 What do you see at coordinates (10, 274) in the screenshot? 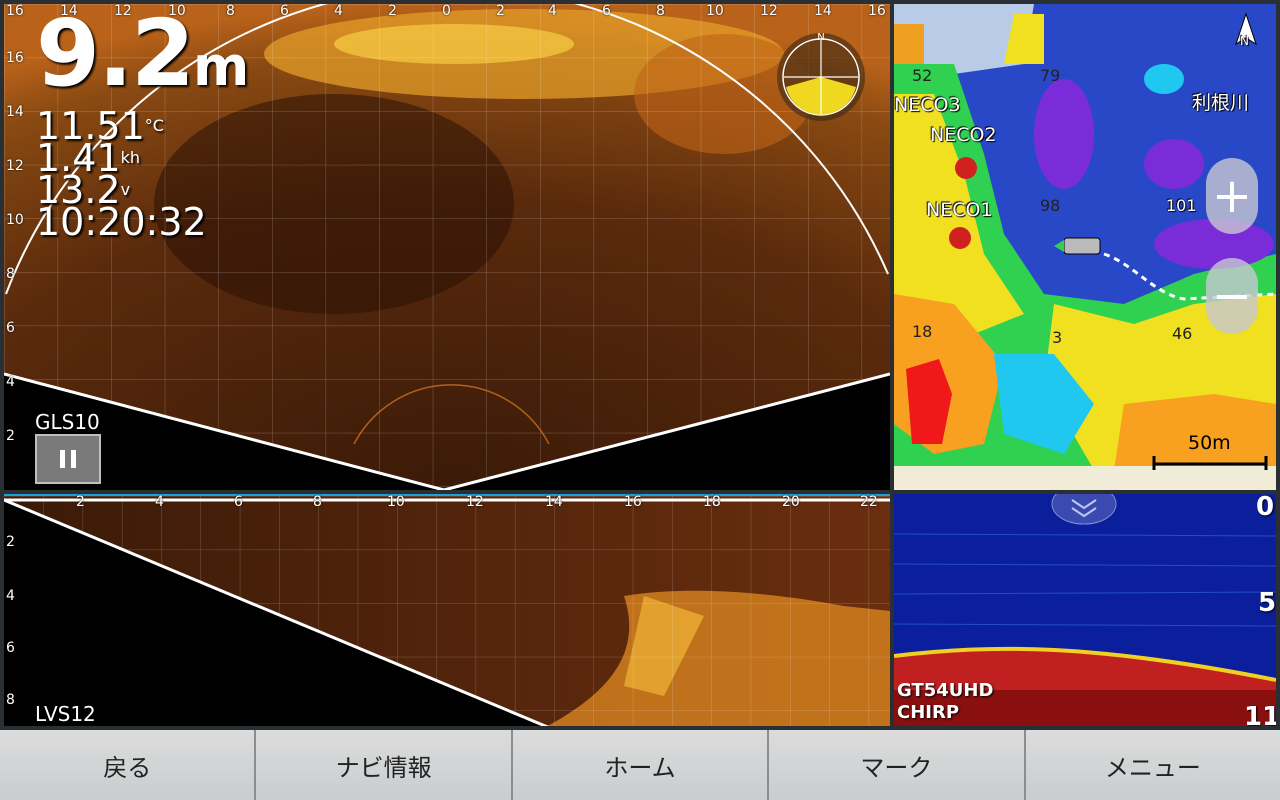
I see `left-axis-tick: 8` at bounding box center [10, 274].